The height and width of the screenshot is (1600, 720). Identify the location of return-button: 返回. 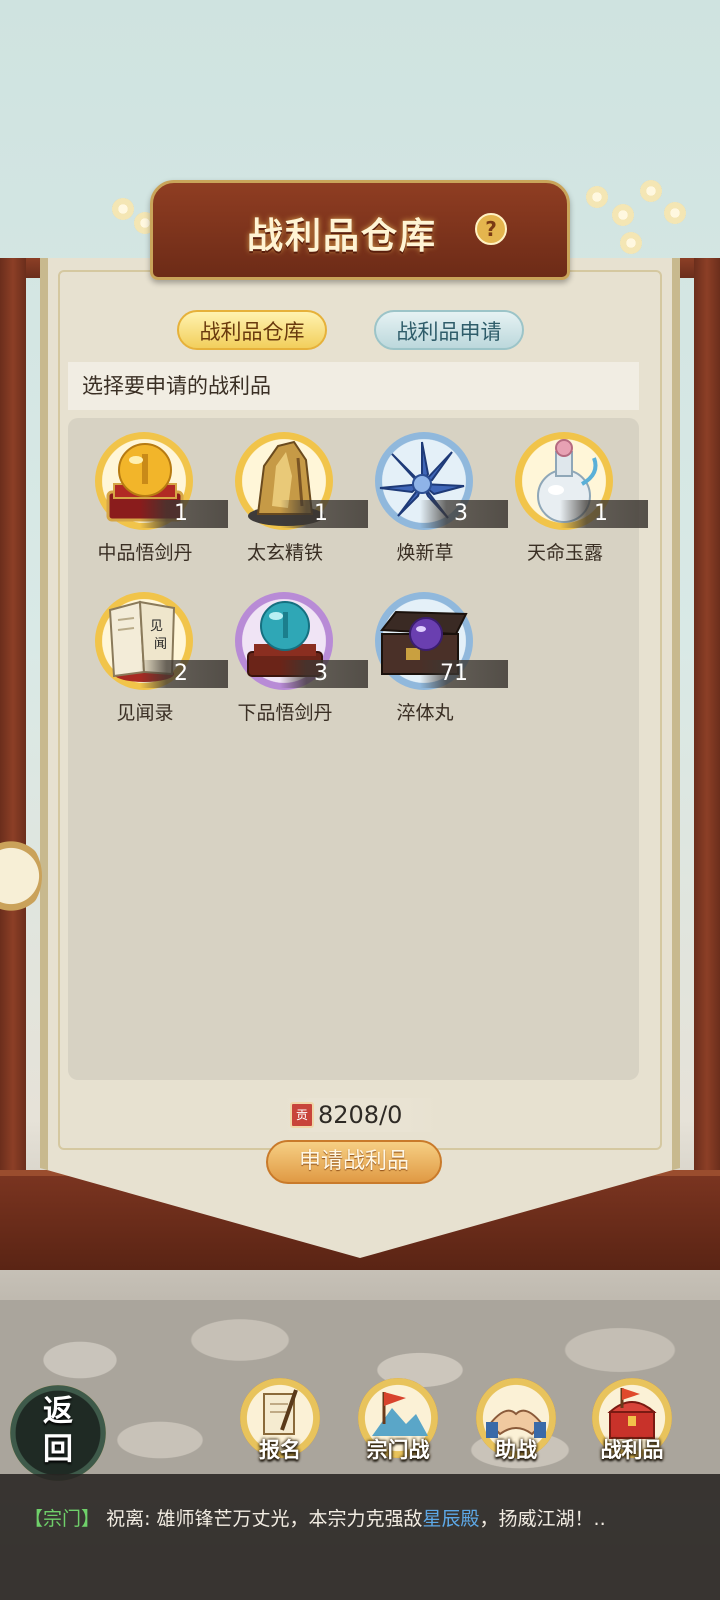
(58, 1433).